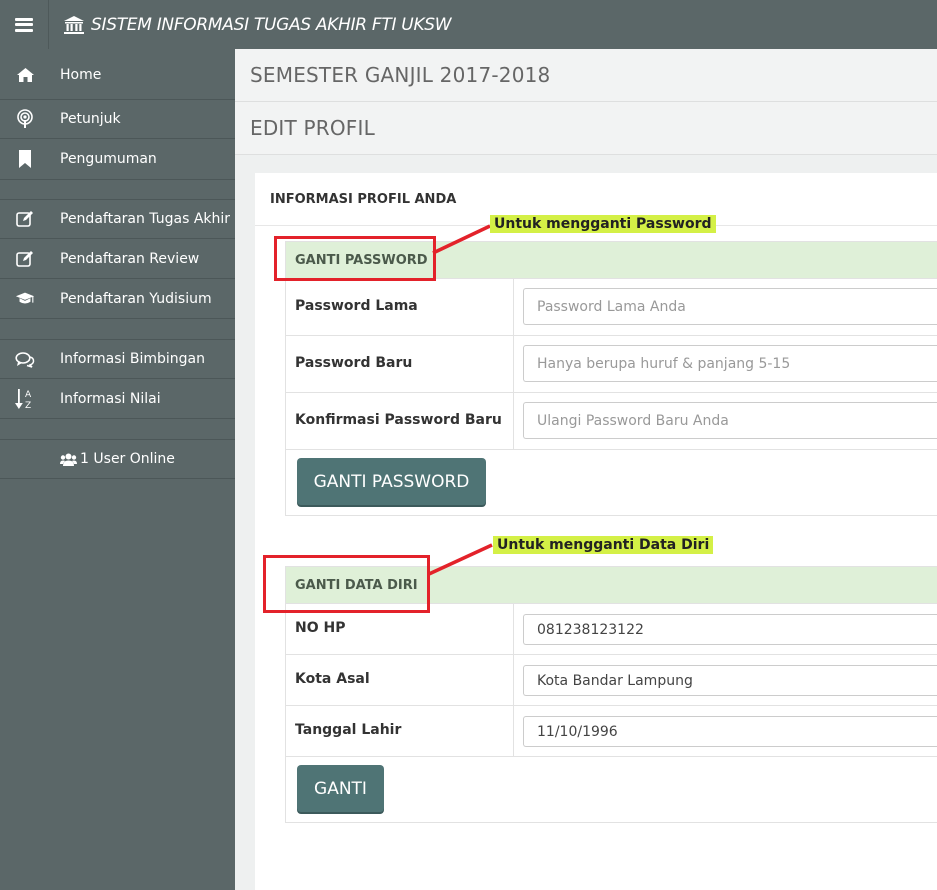 This screenshot has width=937, height=890. I want to click on home-icon, so click(25, 75).